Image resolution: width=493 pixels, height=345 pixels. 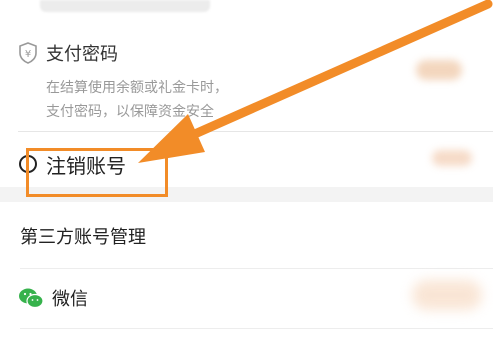 I want to click on shield-yen-icon: ¥, so click(x=28, y=53).